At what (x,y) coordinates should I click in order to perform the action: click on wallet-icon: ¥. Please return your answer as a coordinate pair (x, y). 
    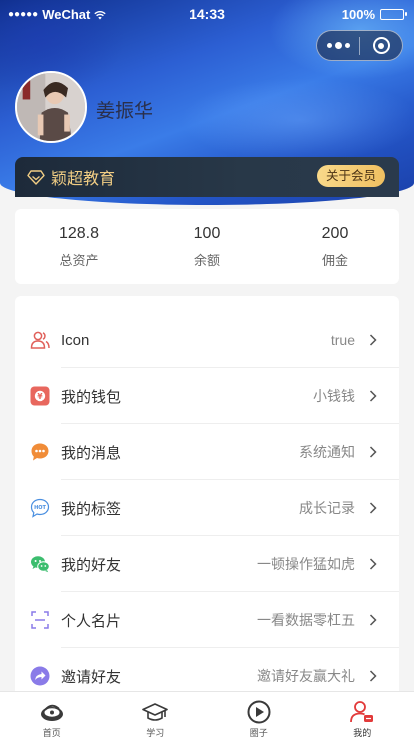
    Looking at the image, I should click on (40, 396).